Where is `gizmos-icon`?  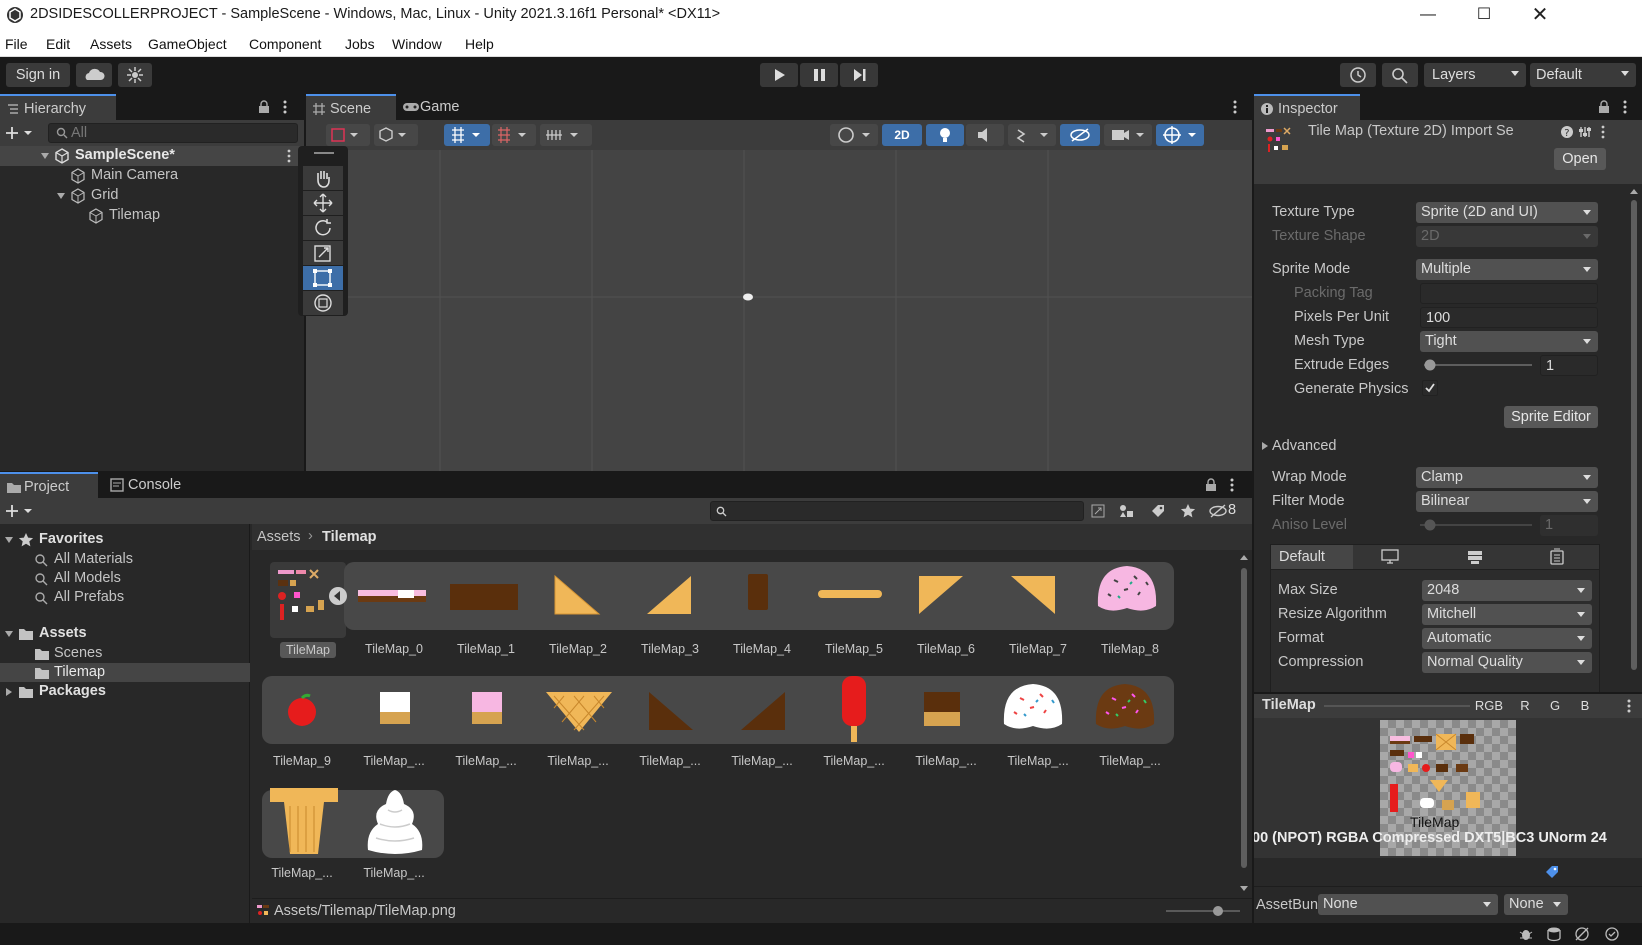
gizmos-icon is located at coordinates (1180, 135).